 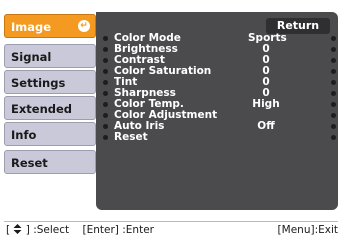 What do you see at coordinates (266, 104) in the screenshot?
I see `setting-value: High` at bounding box center [266, 104].